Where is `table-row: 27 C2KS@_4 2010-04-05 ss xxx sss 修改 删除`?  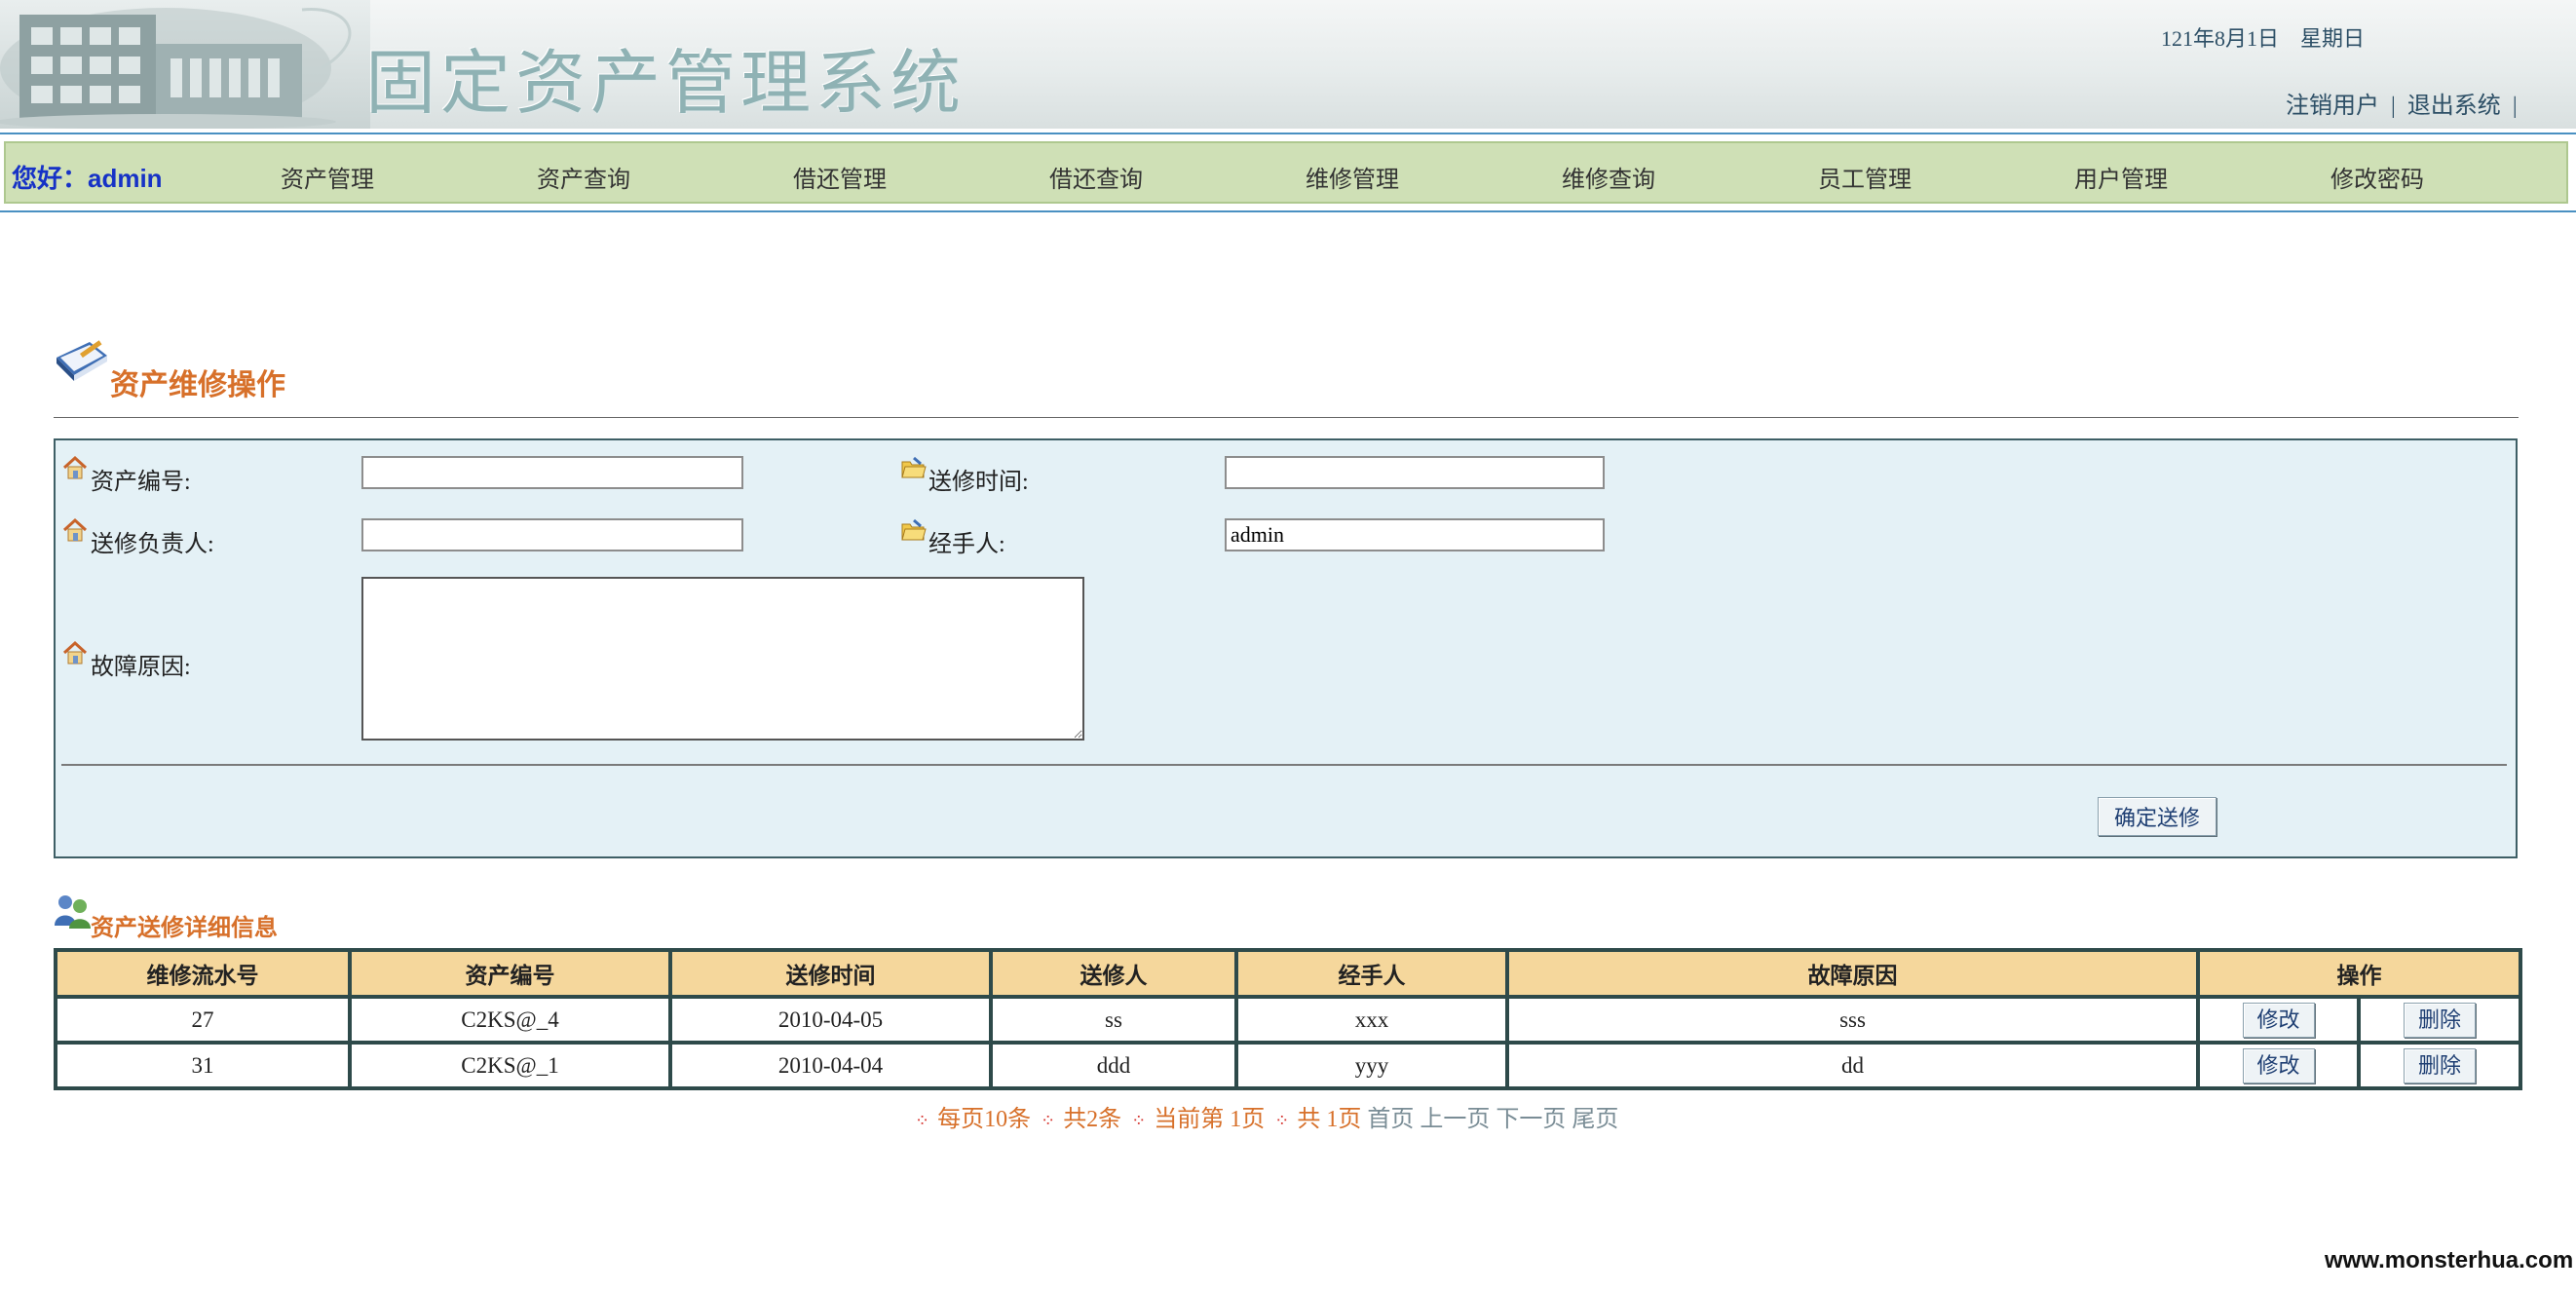
table-row: 27 C2KS@_4 2010-04-05 ss xxx sss 修改 删除 is located at coordinates (1288, 1020).